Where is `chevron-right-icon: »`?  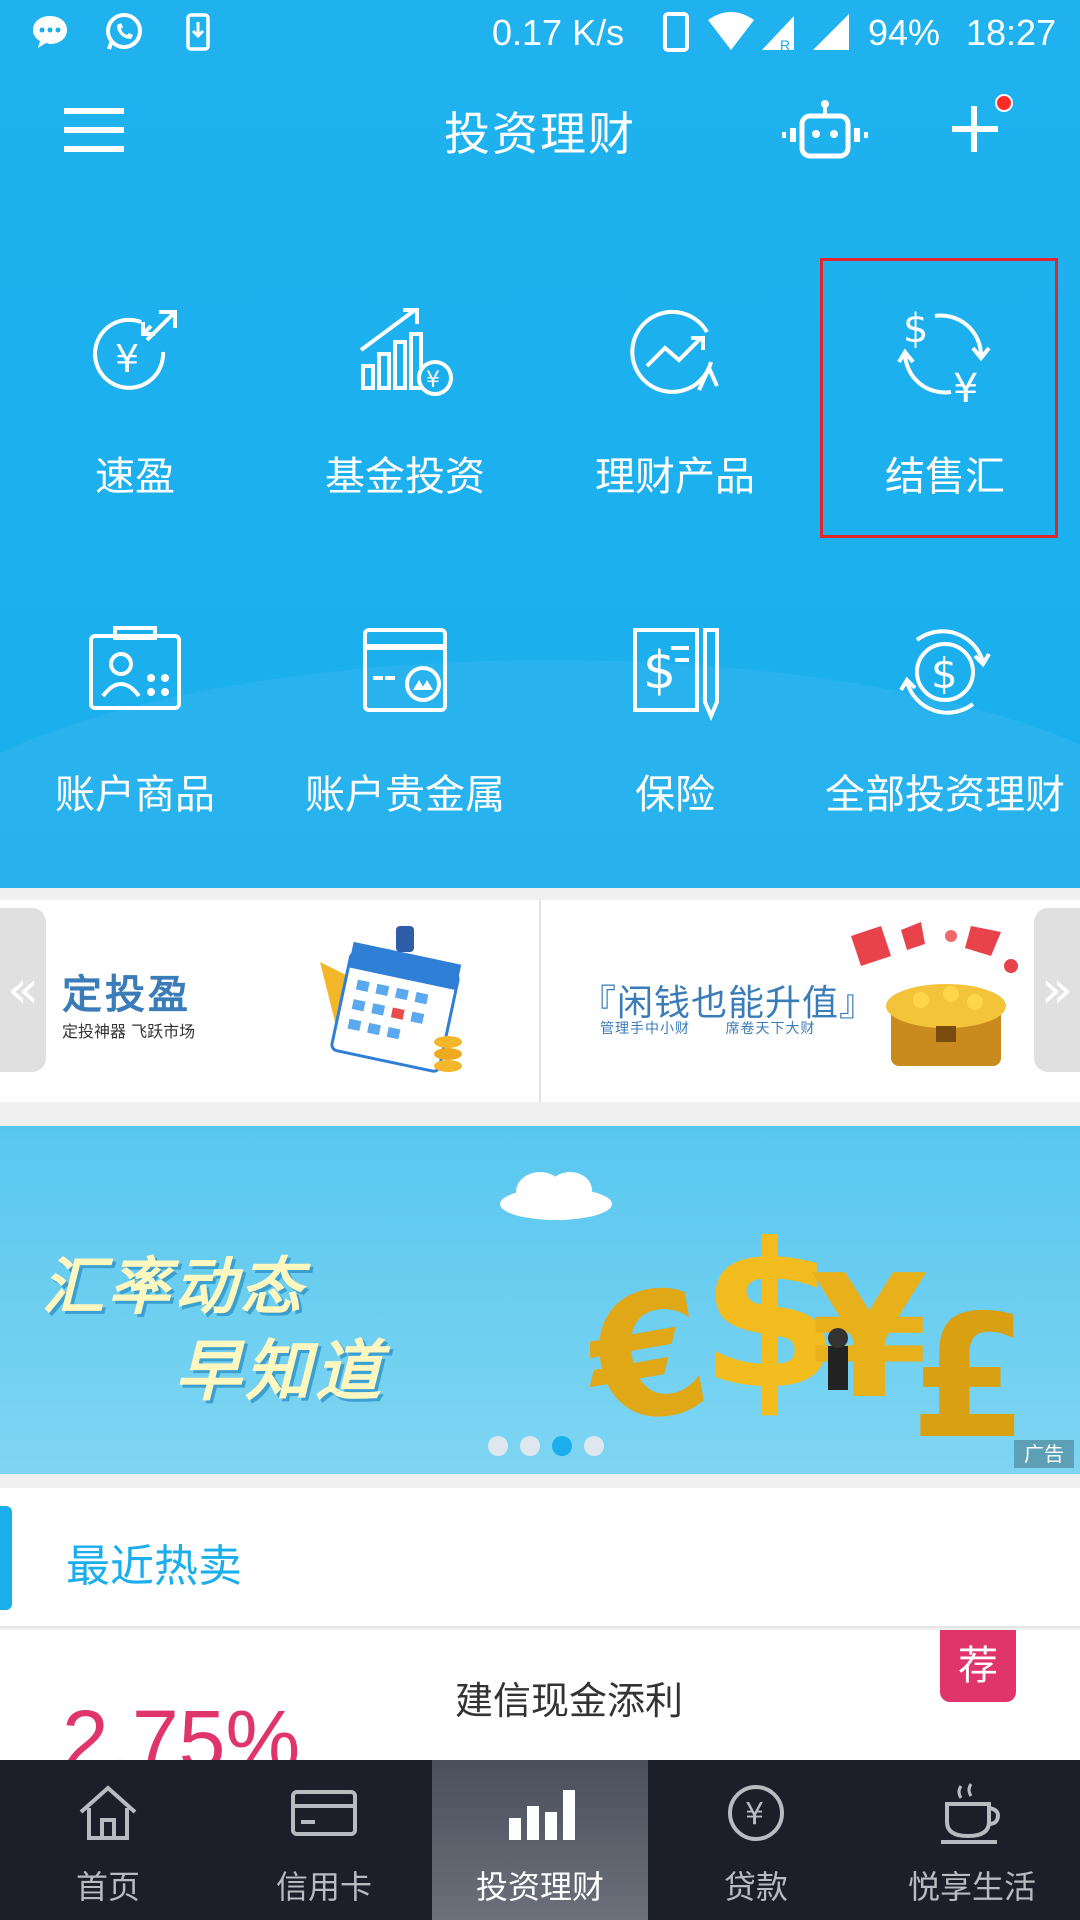
chevron-right-icon: » is located at coordinates (1057, 990).